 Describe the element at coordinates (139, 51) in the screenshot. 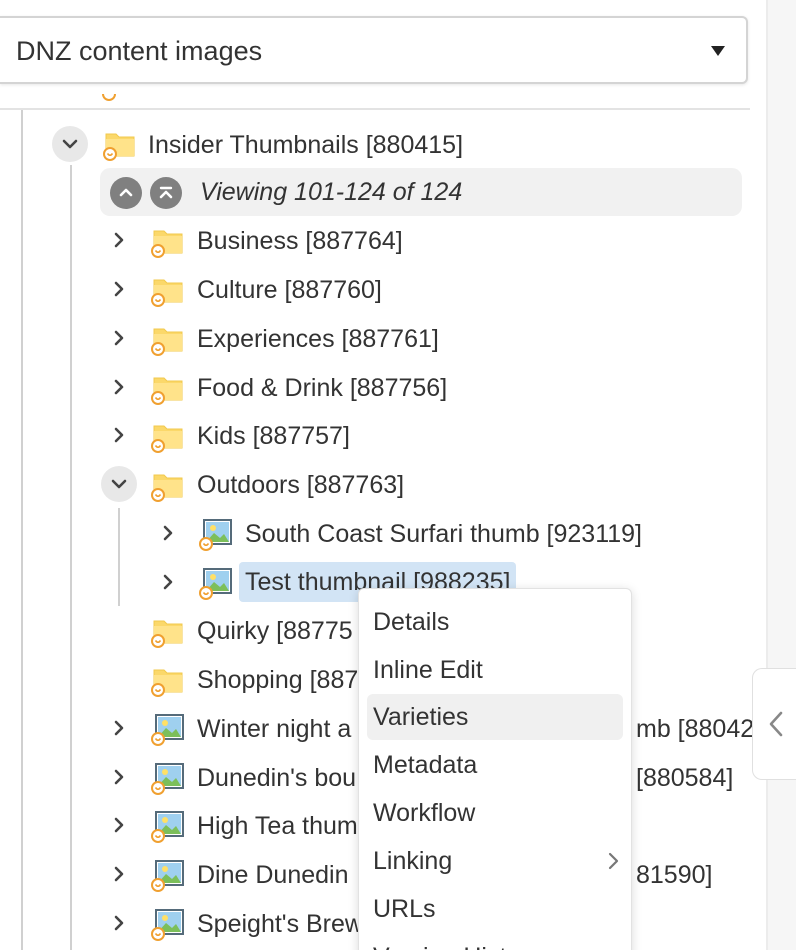

I see `repository-dropdown-value: DNZ content images` at that location.